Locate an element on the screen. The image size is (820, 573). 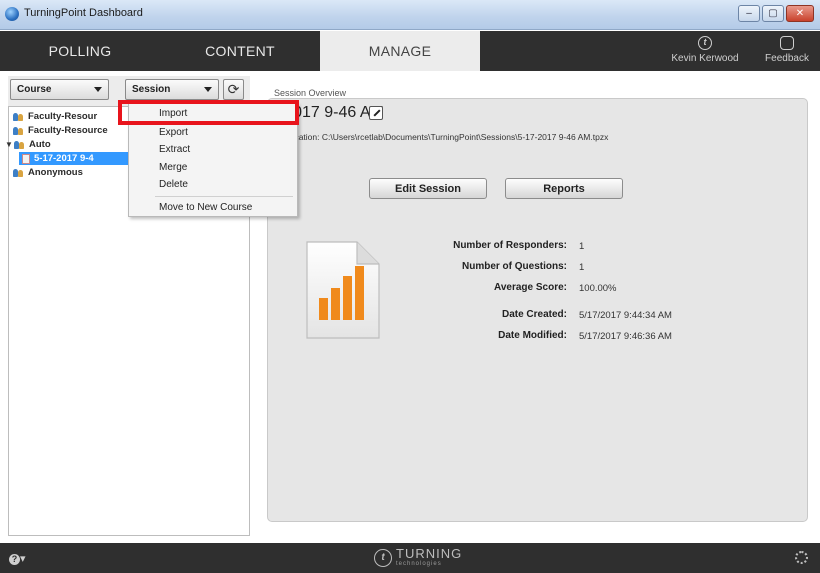
tree-item-label: 5-17-2017 9-4 is located at coordinates (64, 158).